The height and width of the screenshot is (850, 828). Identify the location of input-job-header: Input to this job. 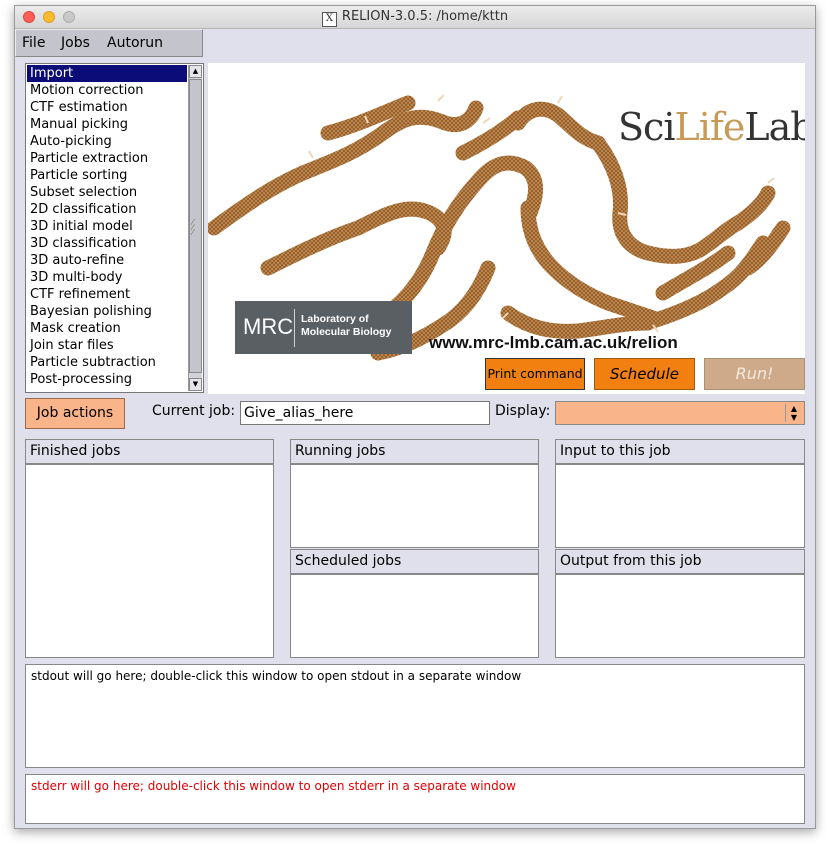
(680, 451).